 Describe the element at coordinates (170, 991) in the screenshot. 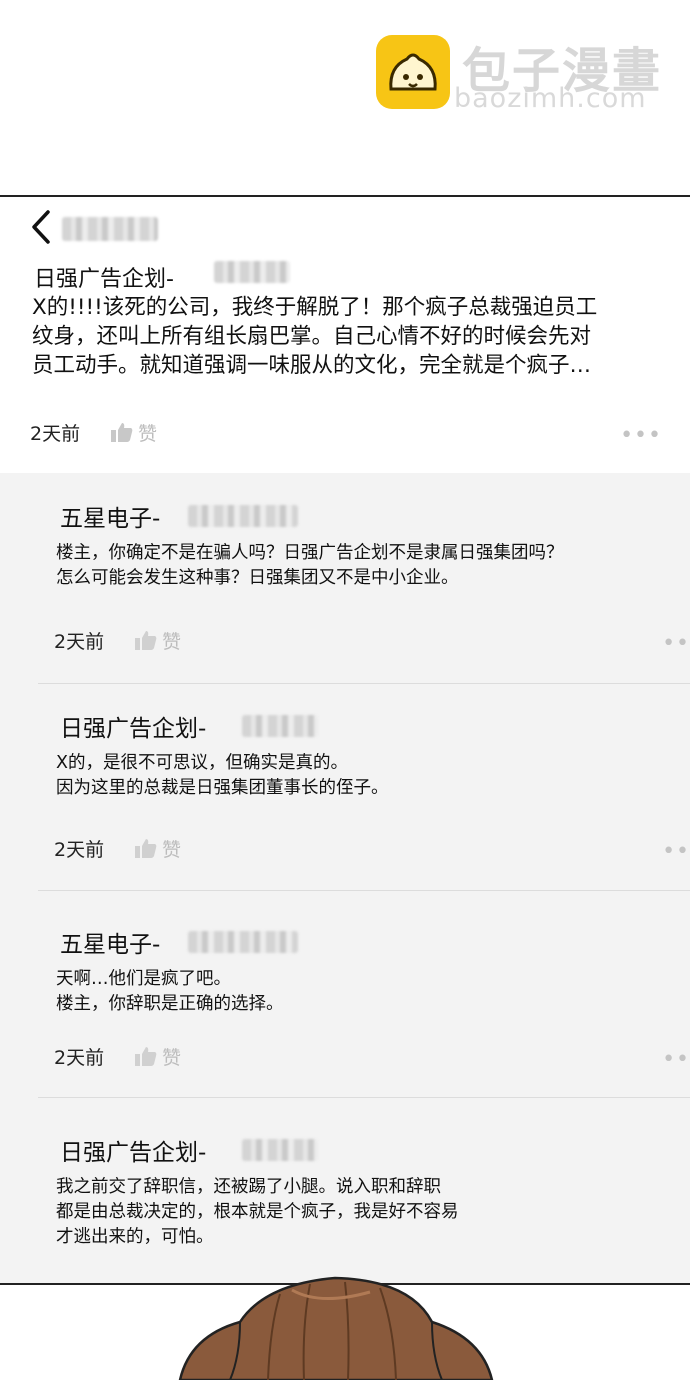

I see `reply-body: 天啊…他们是疯了吧。 楼主，你辞职是正确的选择。` at that location.